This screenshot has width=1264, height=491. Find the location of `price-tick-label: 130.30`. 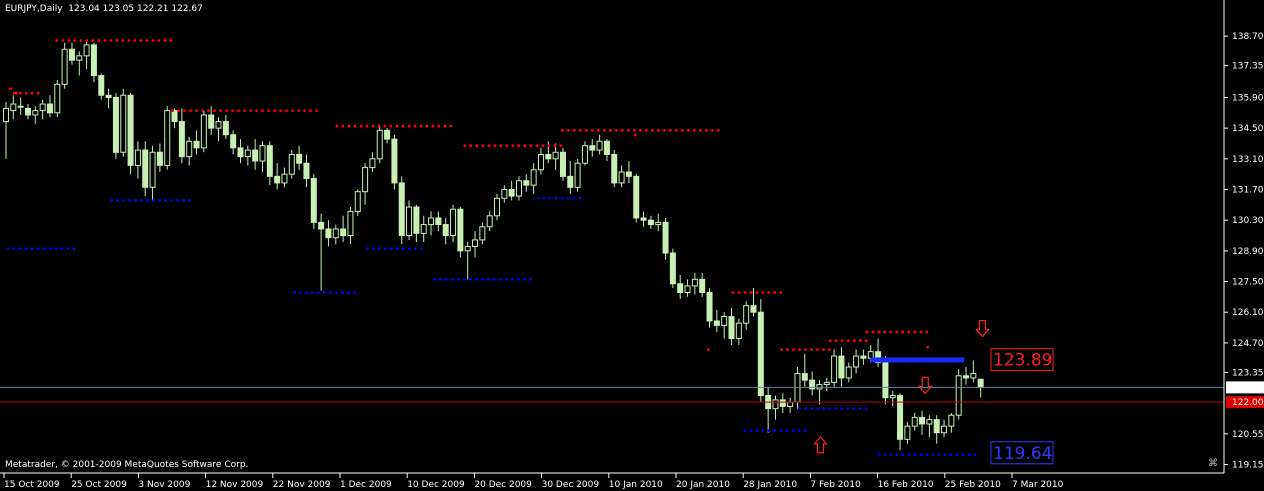

price-tick-label: 130.30 is located at coordinates (1248, 221).